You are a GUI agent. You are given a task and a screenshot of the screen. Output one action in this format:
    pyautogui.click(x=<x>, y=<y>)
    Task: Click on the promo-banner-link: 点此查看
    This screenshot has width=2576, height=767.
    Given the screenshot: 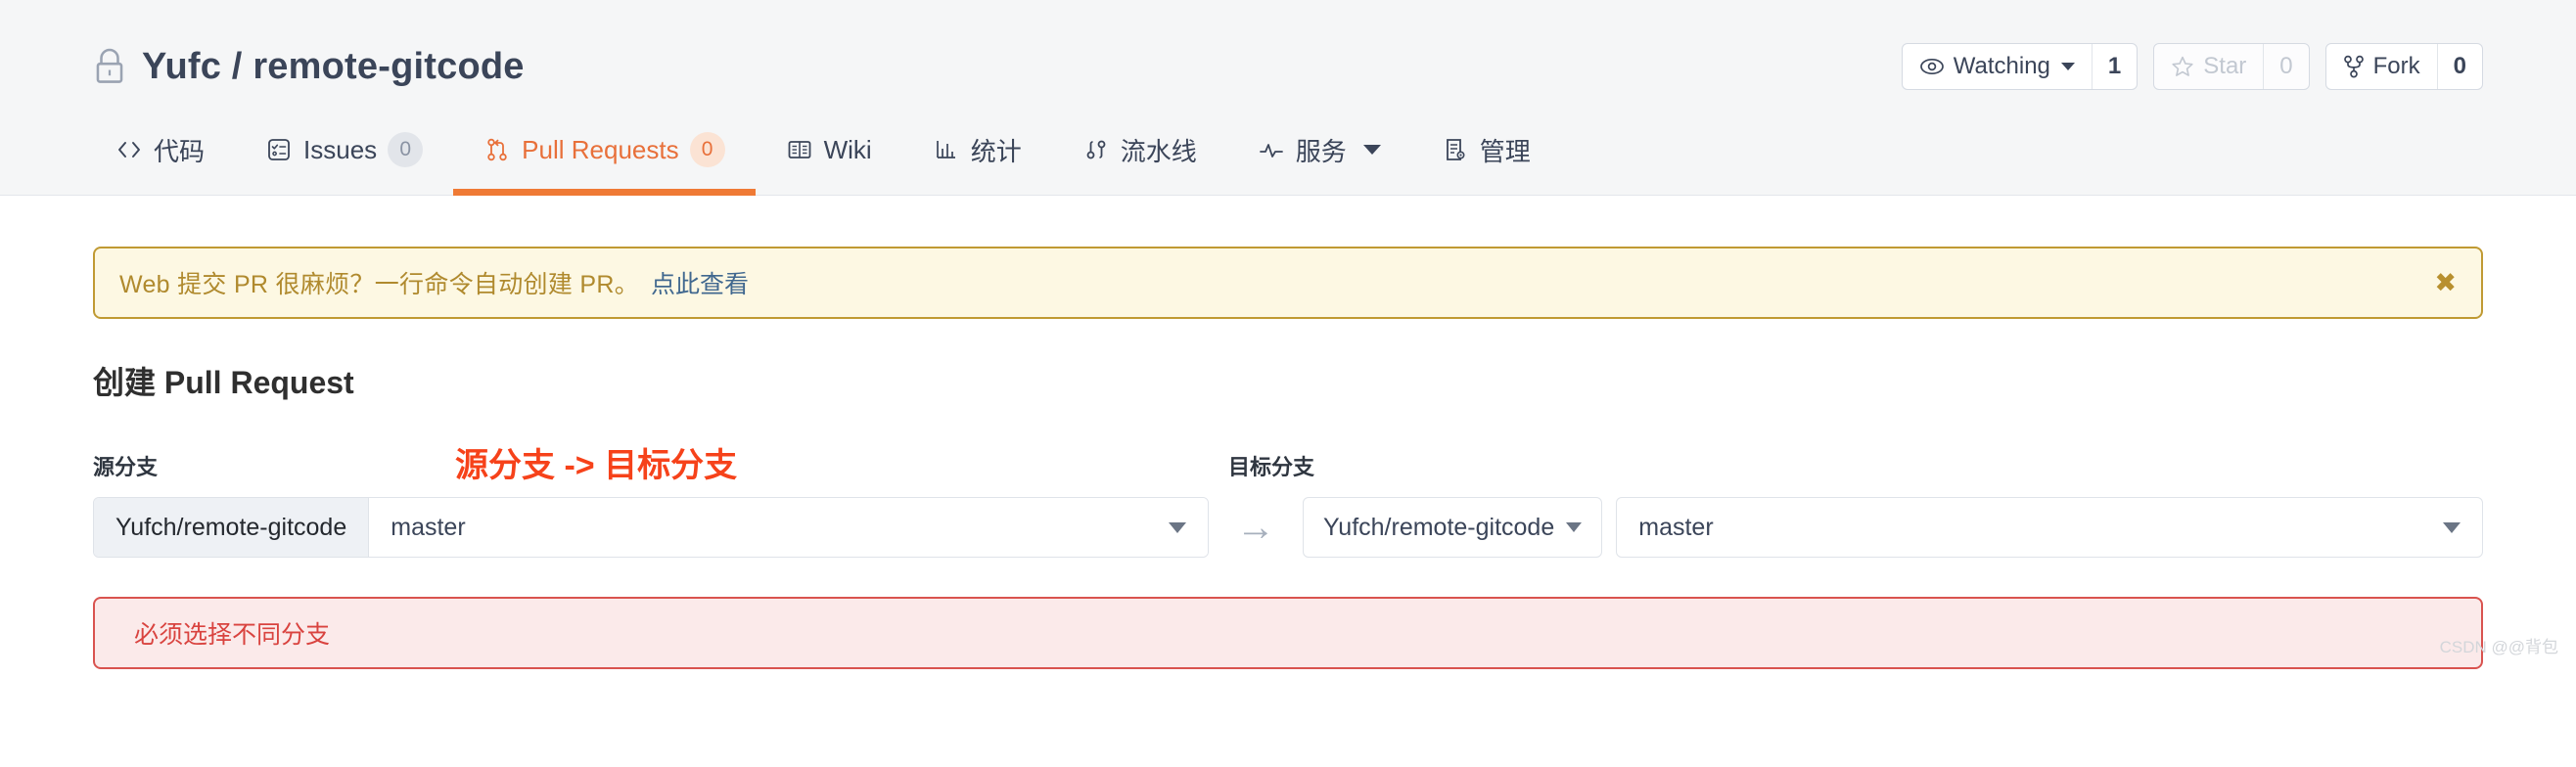 What is the action you would take?
    pyautogui.click(x=700, y=283)
    